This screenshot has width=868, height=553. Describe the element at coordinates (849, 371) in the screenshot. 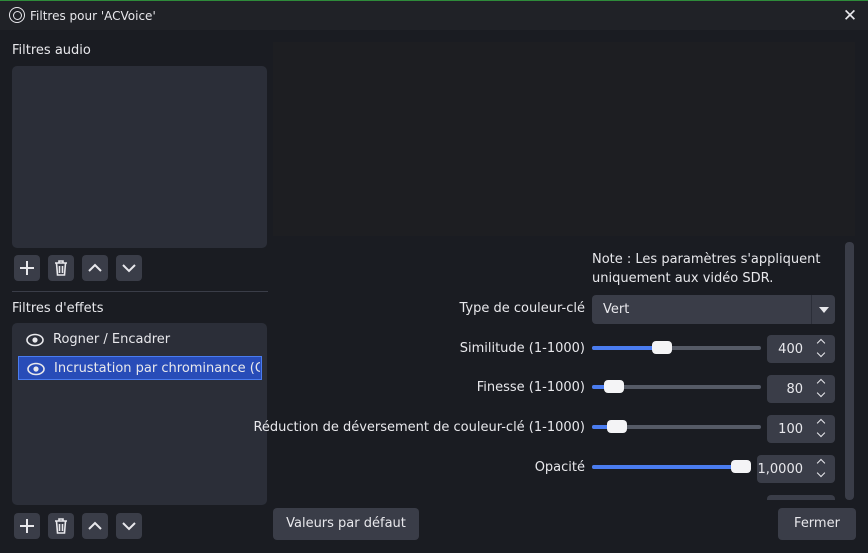

I see `properties-scrollbar` at that location.